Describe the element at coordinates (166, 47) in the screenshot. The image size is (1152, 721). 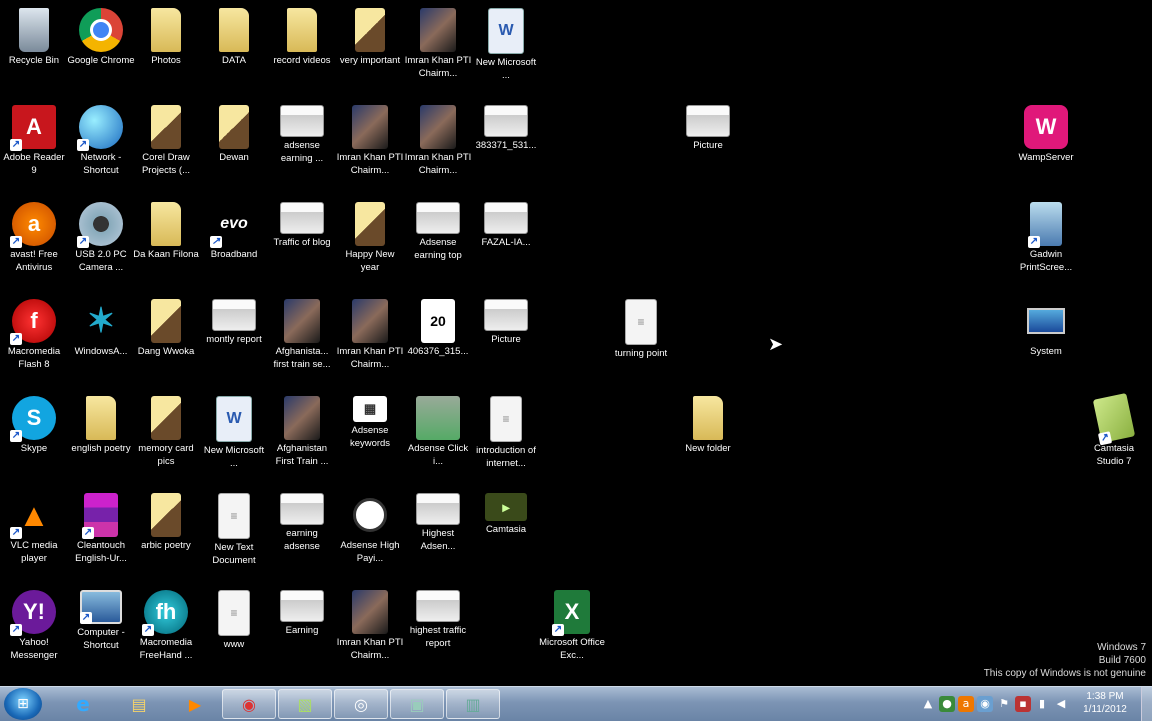
I see `desktop-icon-photos: Photos` at that location.